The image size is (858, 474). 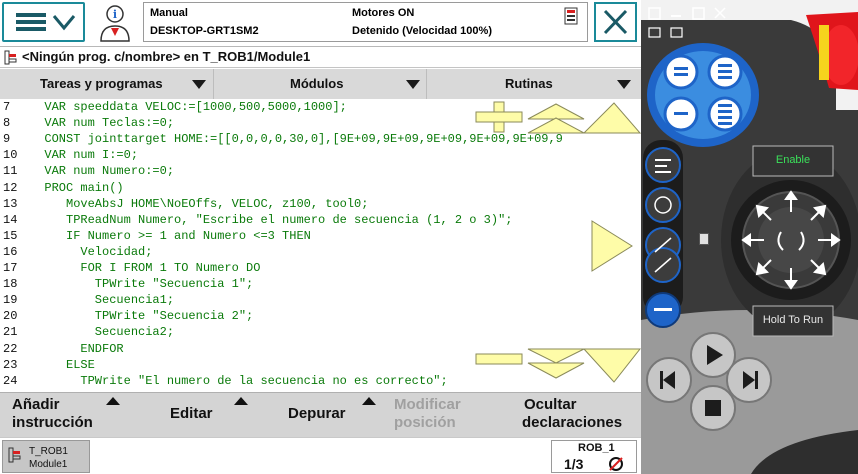 What do you see at coordinates (611, 365) in the screenshot?
I see `line-down-icon` at bounding box center [611, 365].